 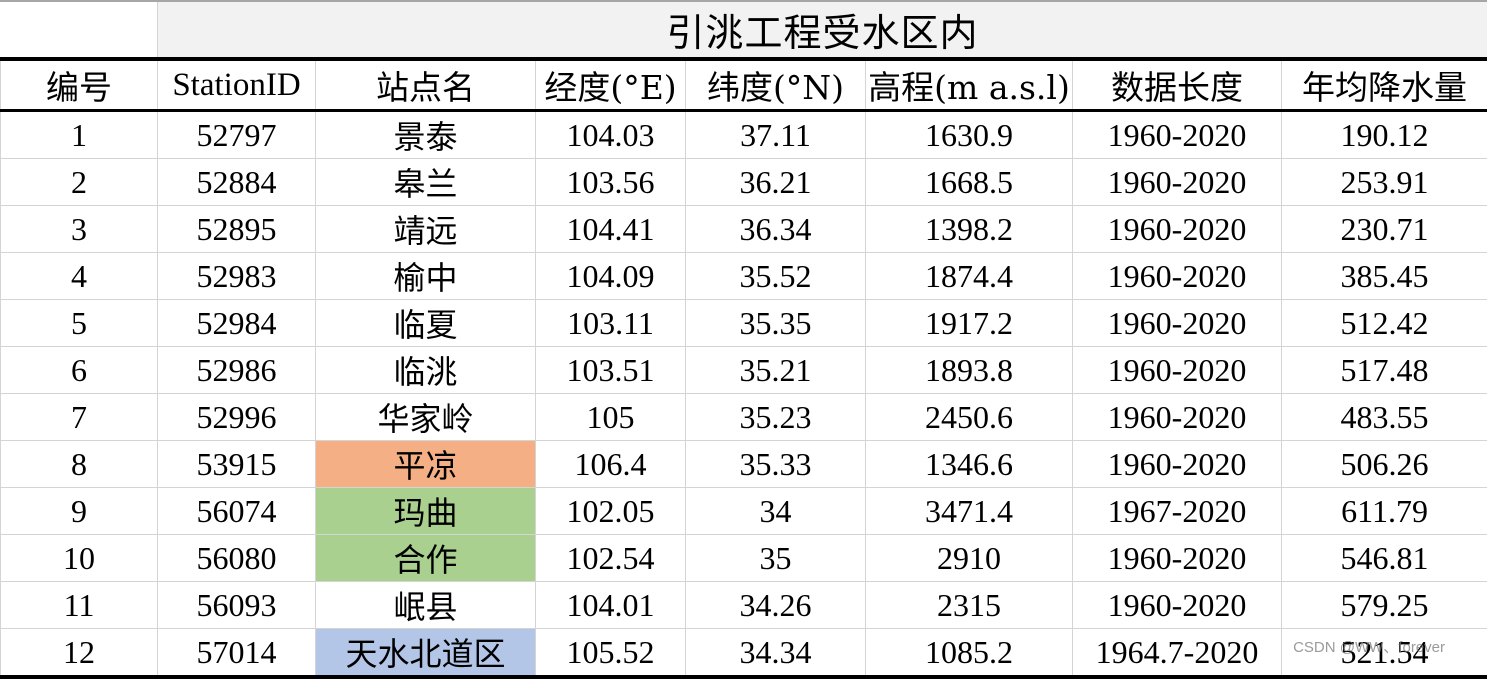 I want to click on cell-station-name: 靖远, so click(x=426, y=229).